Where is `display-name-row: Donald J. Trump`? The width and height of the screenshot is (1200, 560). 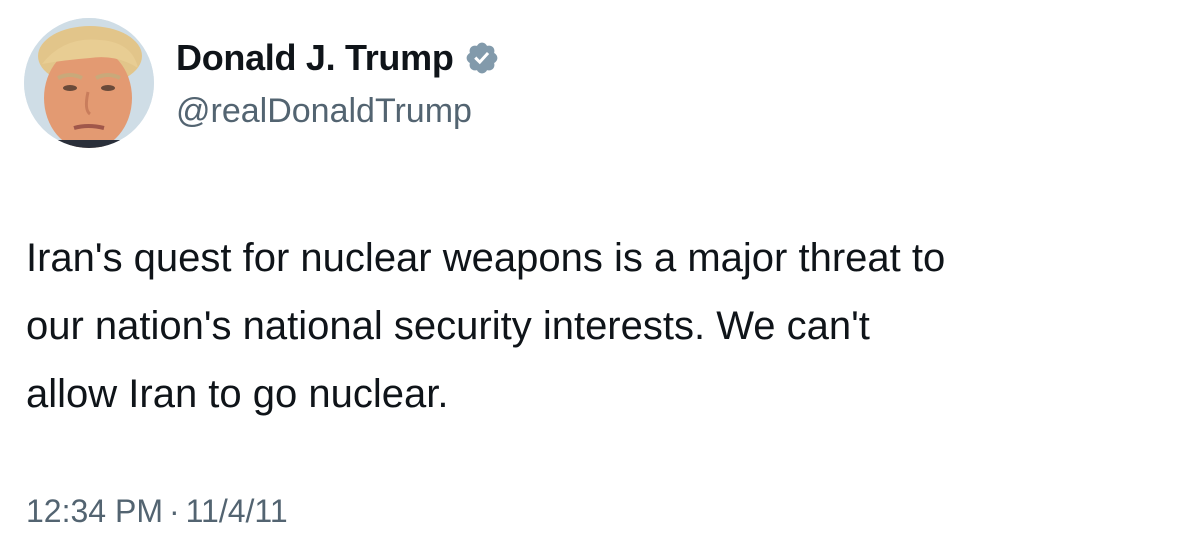
display-name-row: Donald J. Trump is located at coordinates (338, 58).